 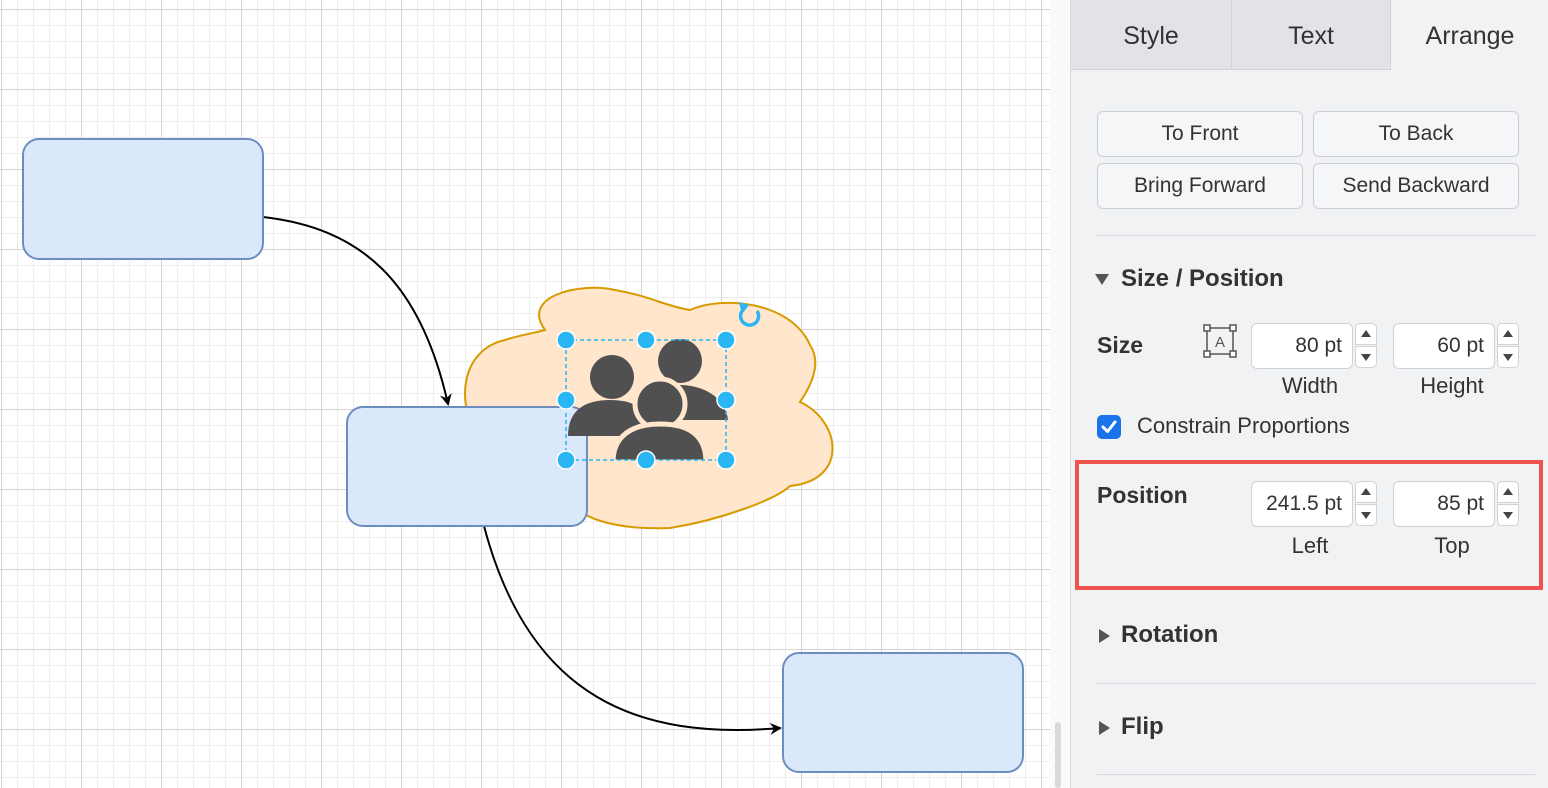 I want to click on to-front-button: To Front, so click(x=1200, y=134).